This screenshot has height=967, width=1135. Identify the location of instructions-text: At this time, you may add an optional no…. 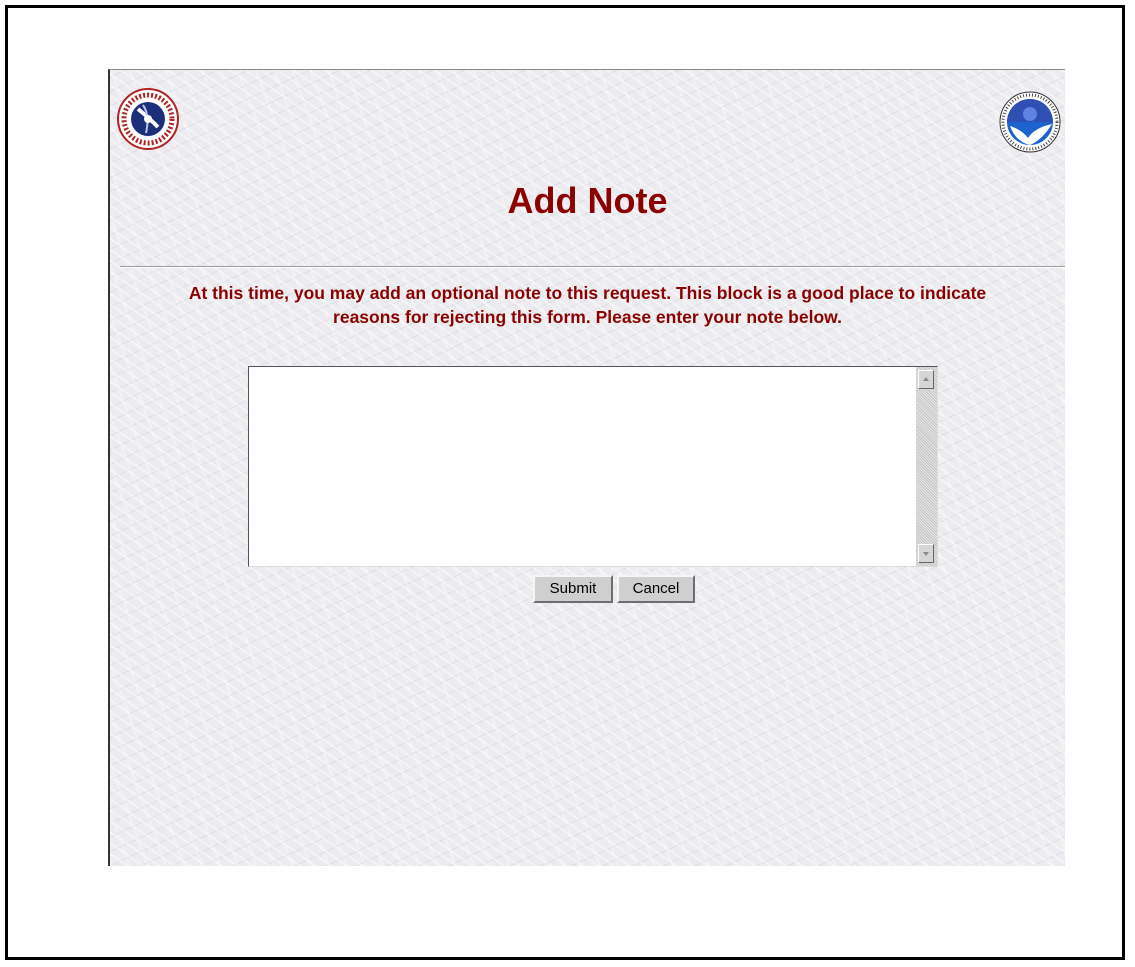
(587, 305).